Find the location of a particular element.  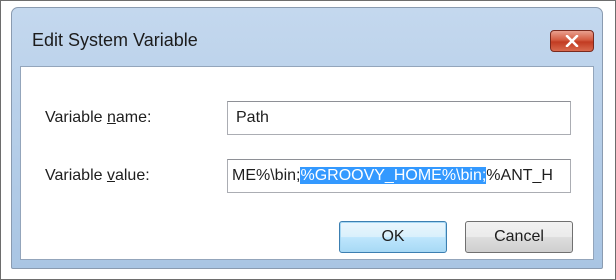

cancel-button: Cancel is located at coordinates (519, 237).